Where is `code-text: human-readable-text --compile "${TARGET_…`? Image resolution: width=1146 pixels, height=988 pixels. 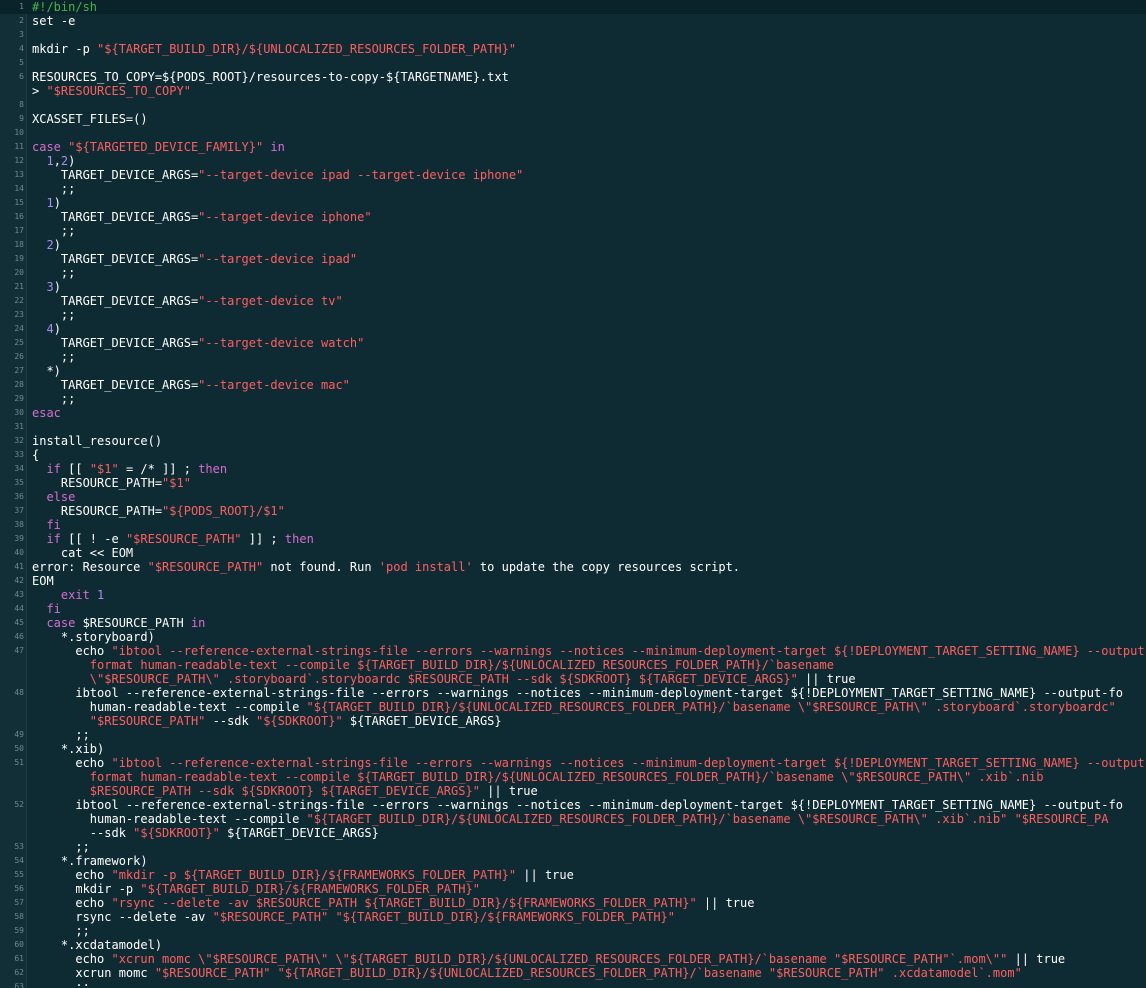
code-text: human-readable-text --compile "${TARGET_… is located at coordinates (586, 707).